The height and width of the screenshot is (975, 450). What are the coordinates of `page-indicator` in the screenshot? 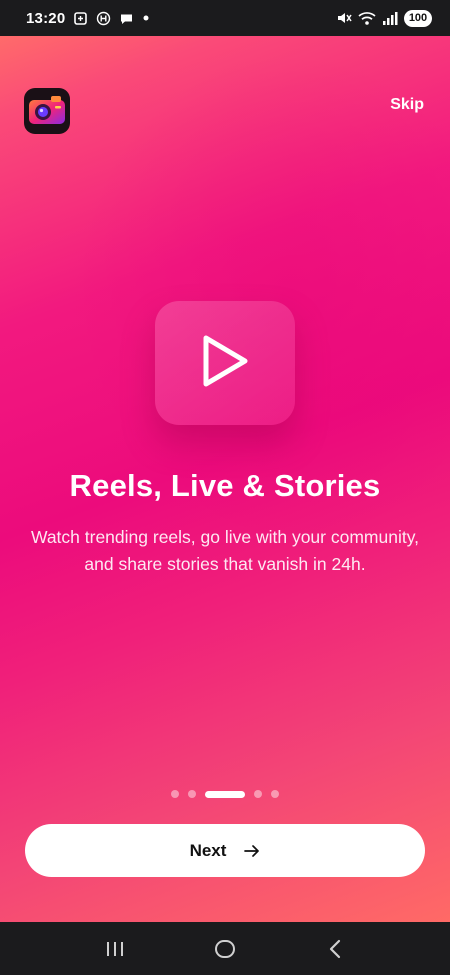 It's located at (225, 794).